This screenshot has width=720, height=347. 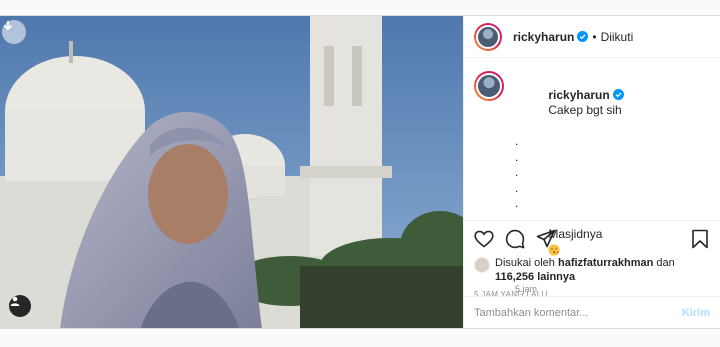 I want to click on caption-line: Cakep bgt sih, so click(x=585, y=110).